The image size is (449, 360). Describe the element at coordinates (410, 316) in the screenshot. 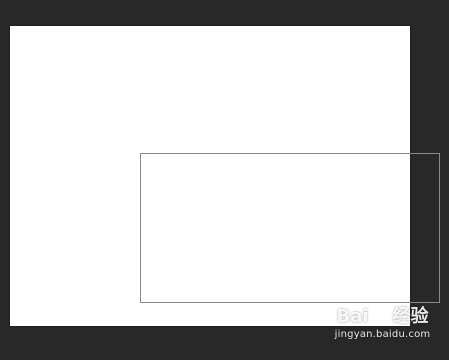

I see `watermark-brand-right: 经验` at that location.